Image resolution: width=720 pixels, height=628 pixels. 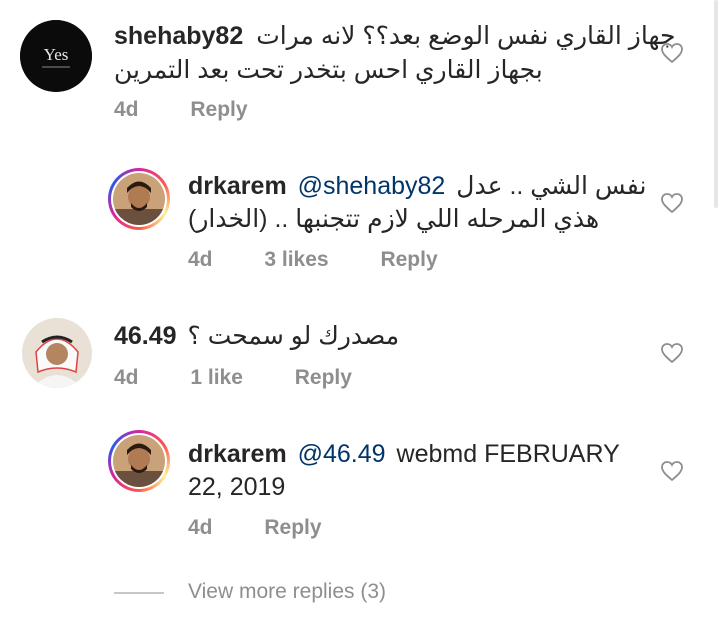 What do you see at coordinates (342, 454) in the screenshot?
I see `mention-link: @46.49` at bounding box center [342, 454].